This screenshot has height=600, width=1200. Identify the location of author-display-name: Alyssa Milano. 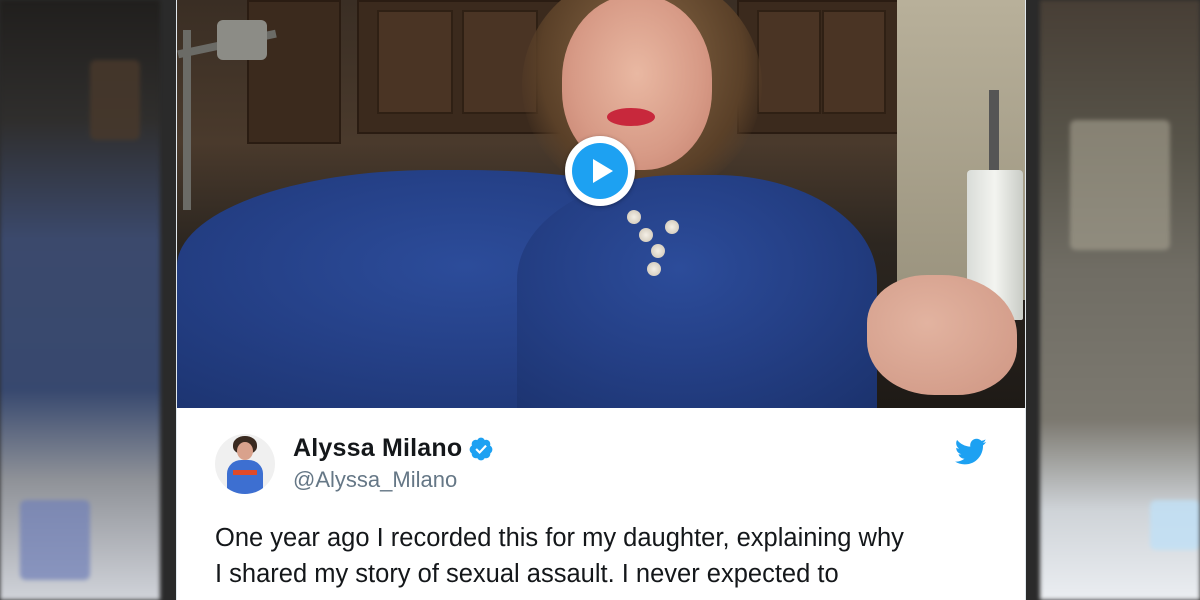
(377, 448).